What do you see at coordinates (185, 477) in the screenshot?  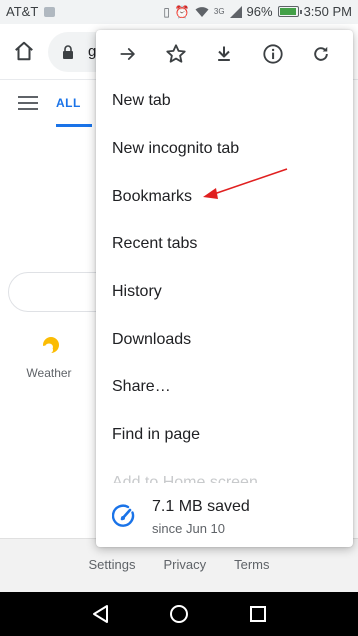 I see `menu-item-add-to-home-screen: Add to Home screen` at bounding box center [185, 477].